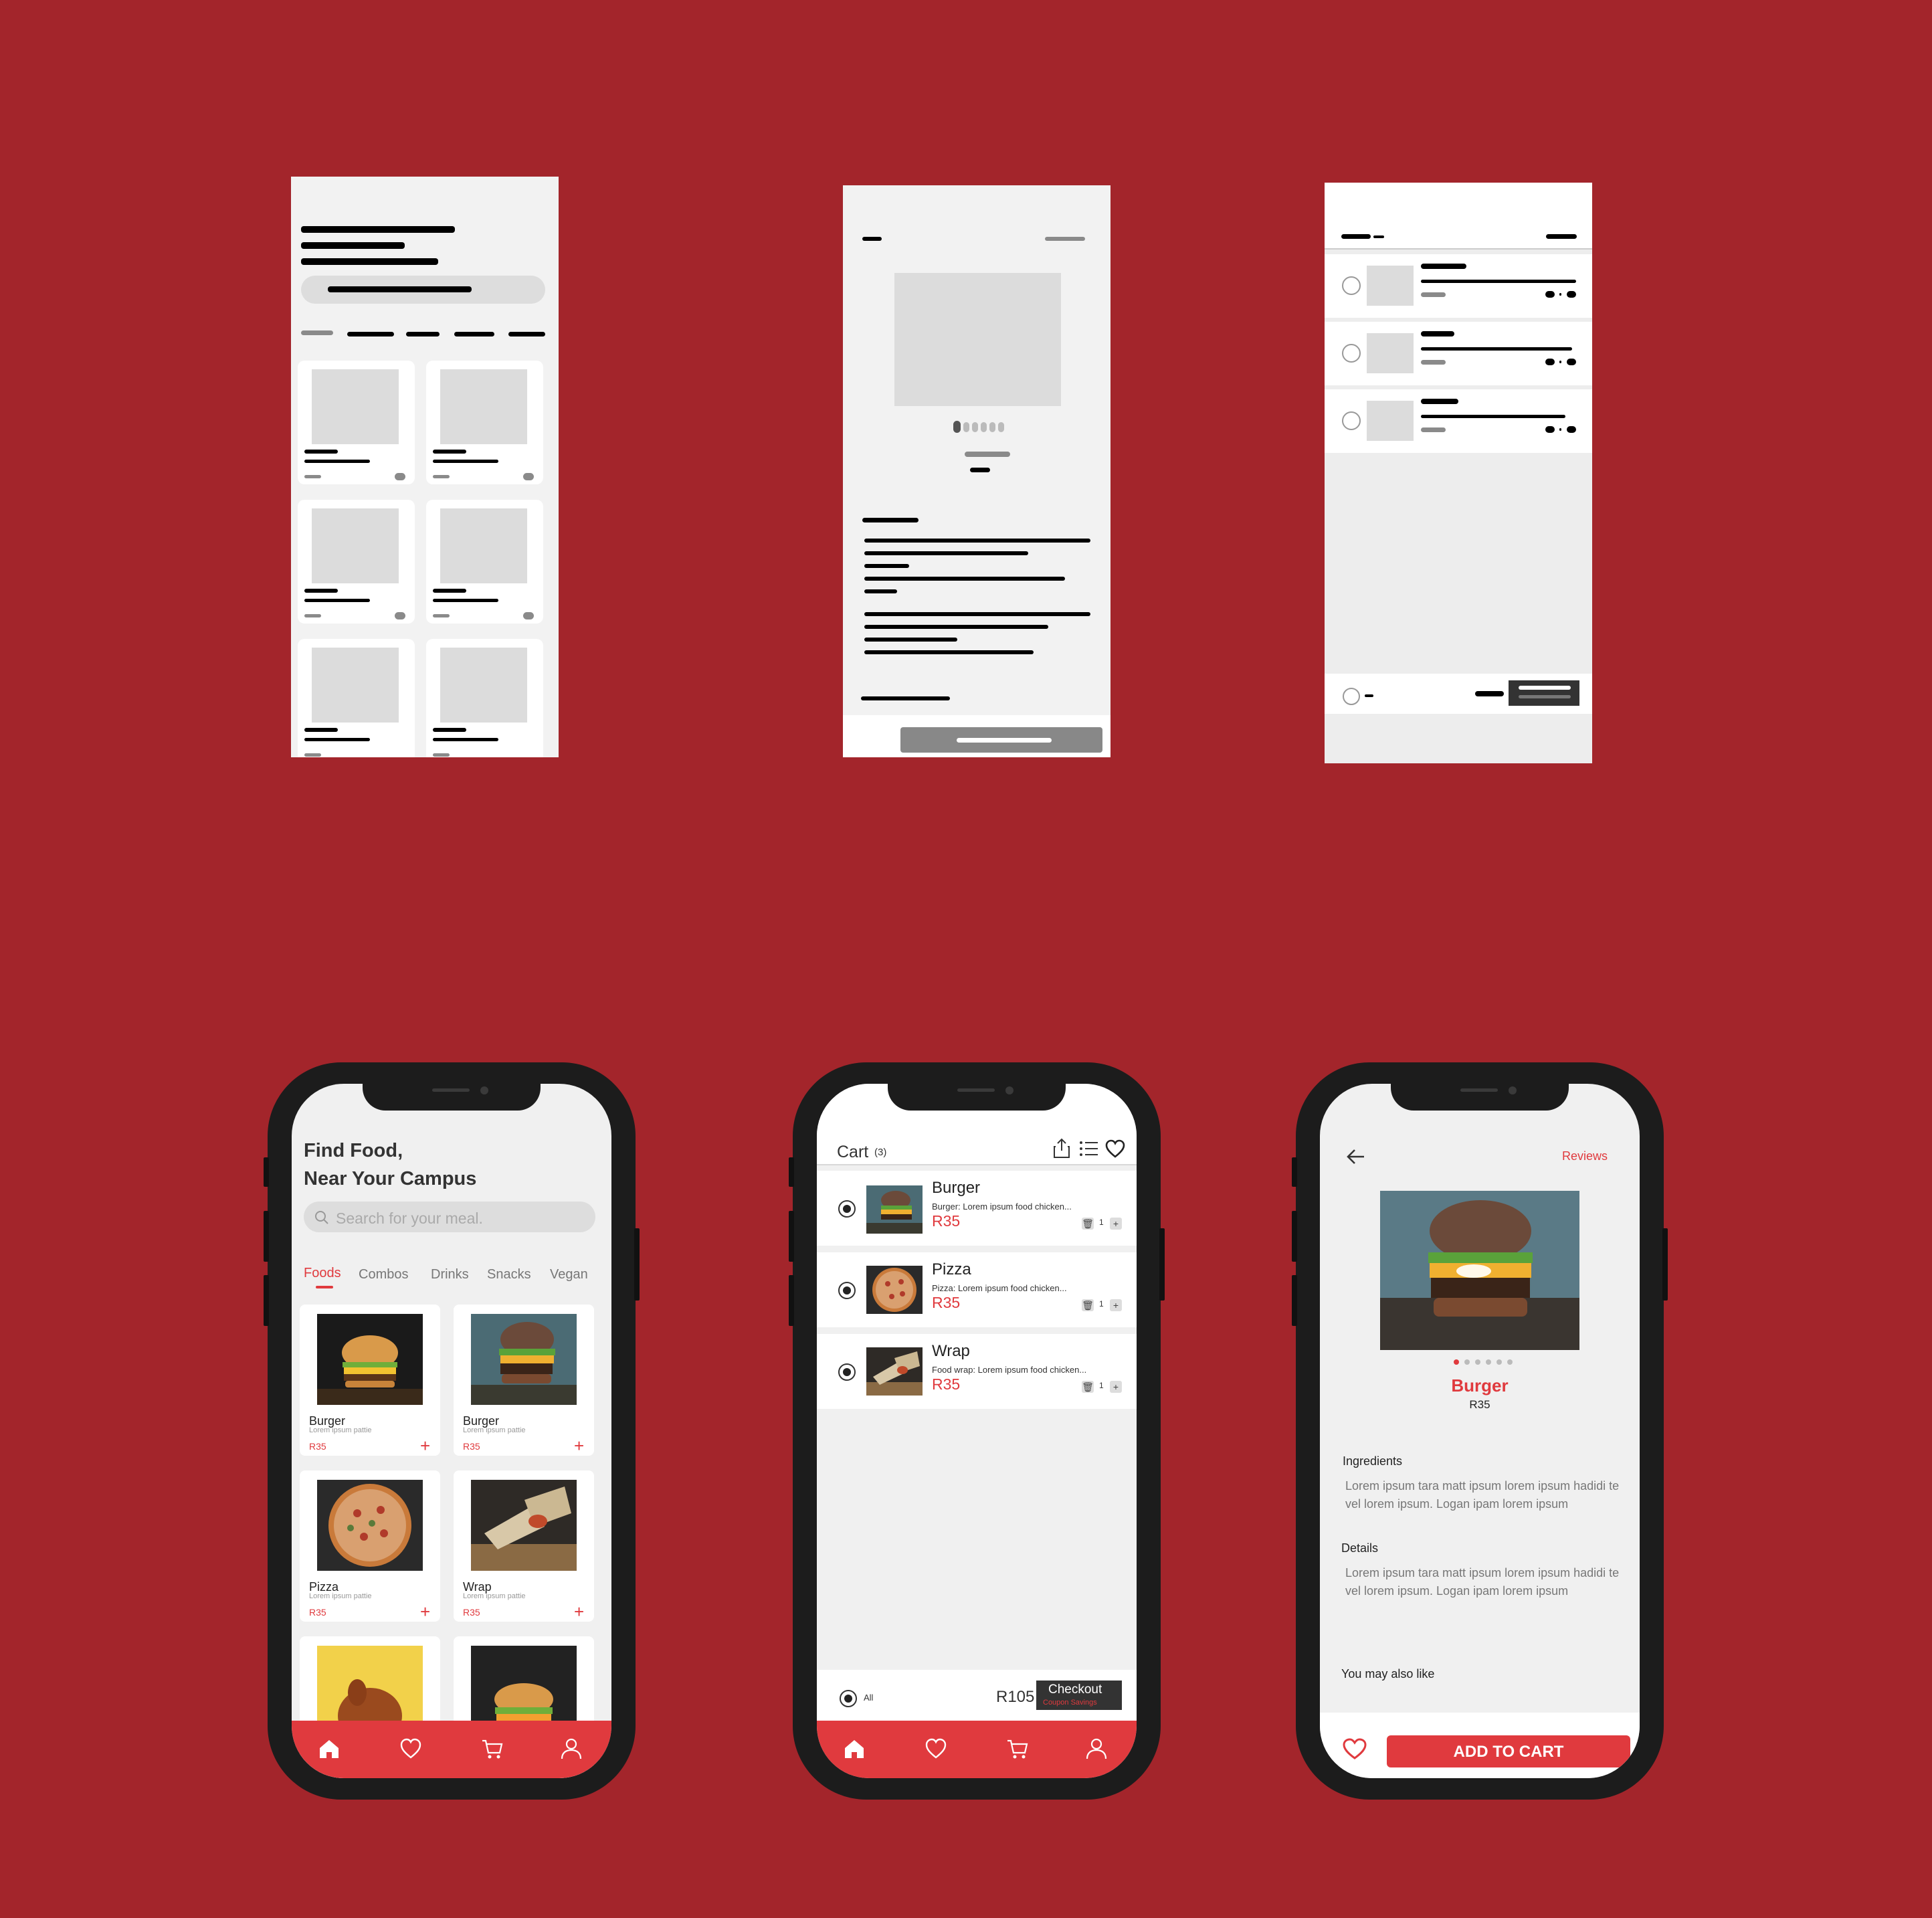  I want to click on food-card: Wrap Lorem ipsum pattie R35 +, so click(524, 1546).